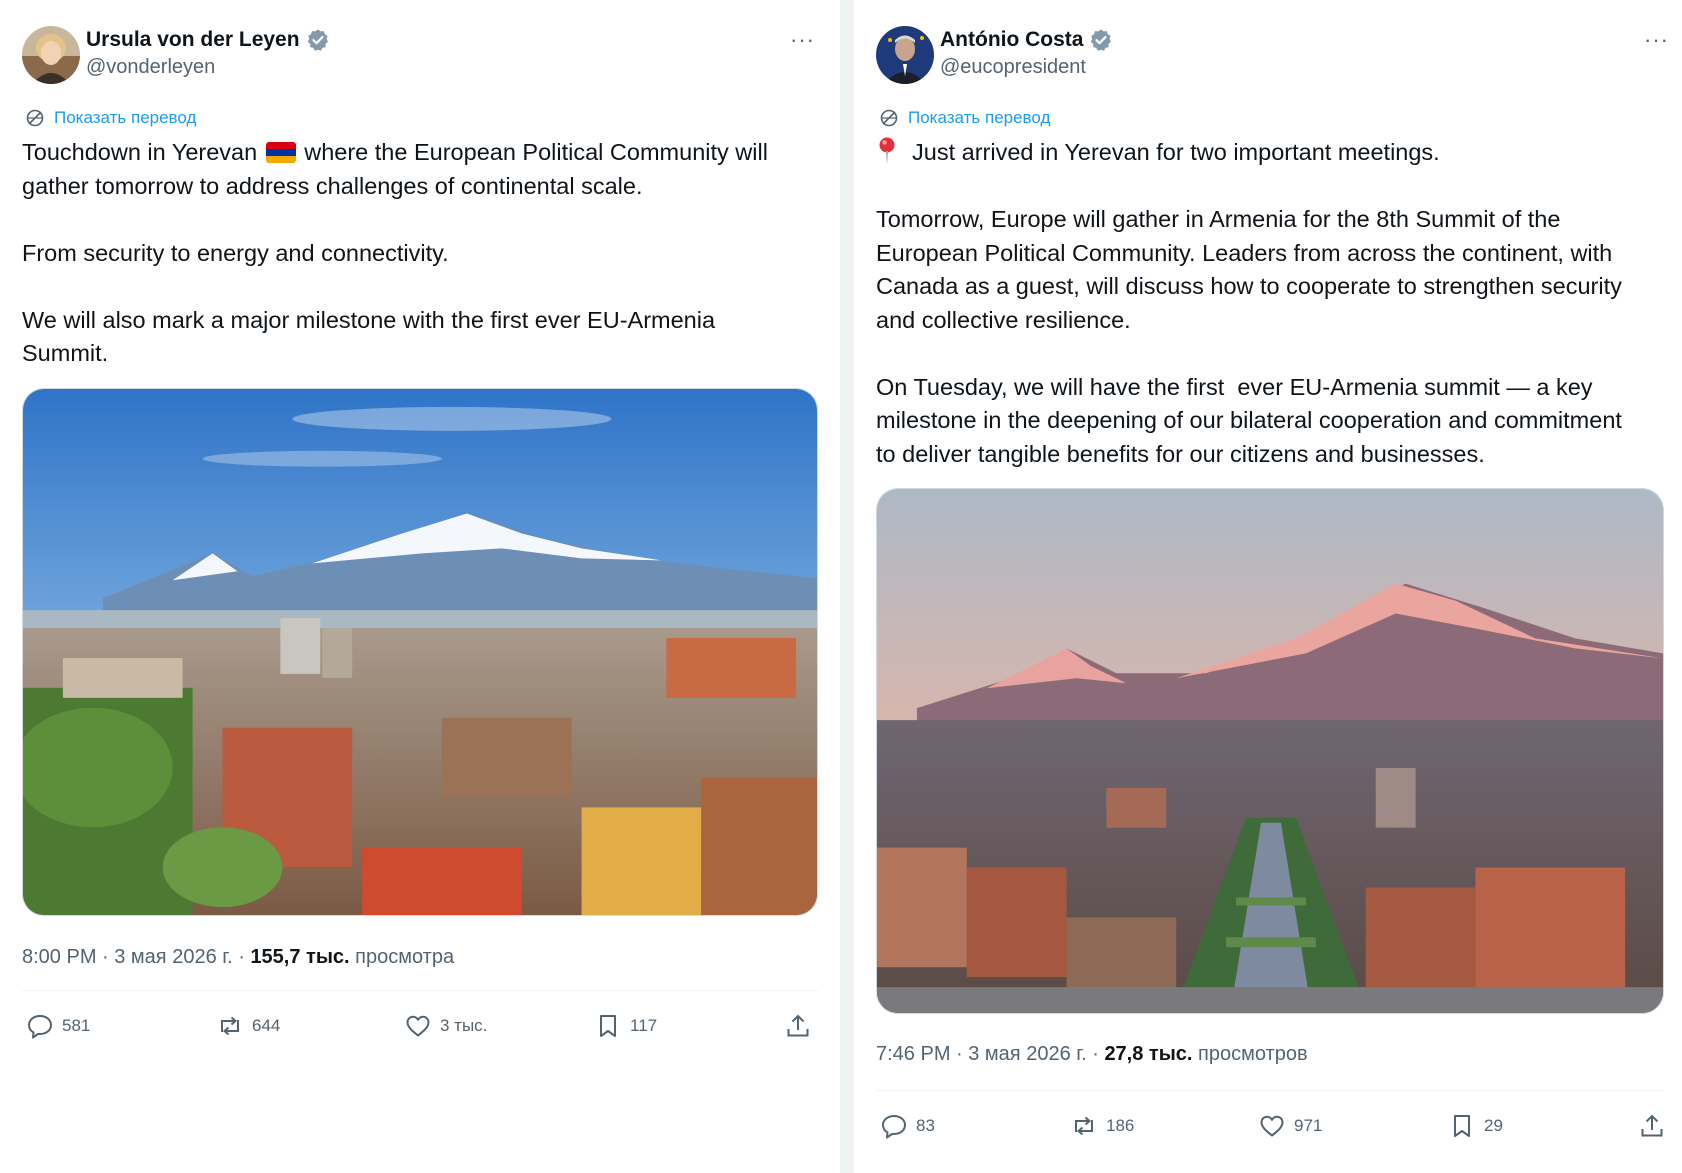 The height and width of the screenshot is (1173, 1682). I want to click on bookmark-button: 29, so click(1475, 1126).